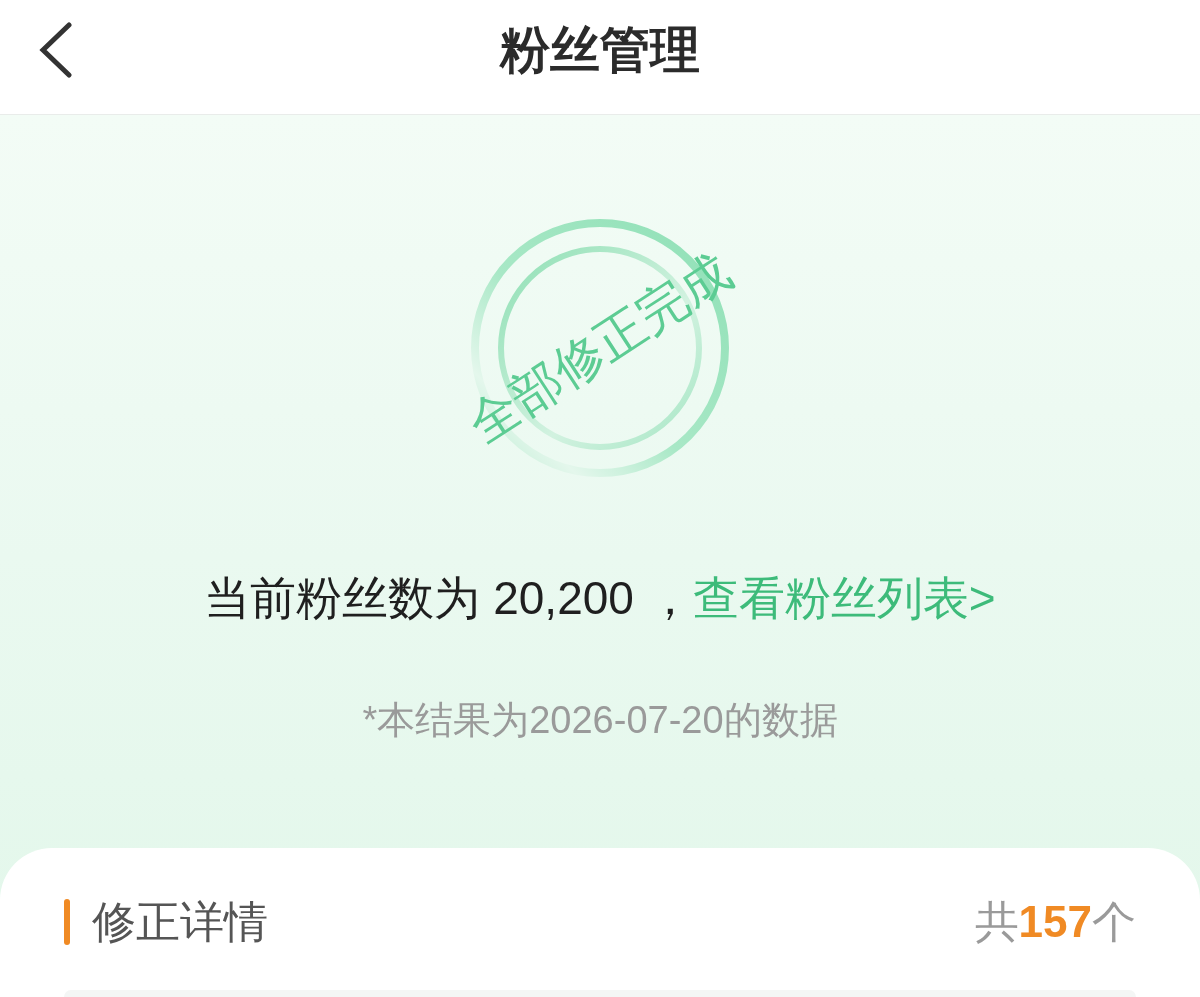  I want to click on page-title: 粉丝管理, so click(600, 50).